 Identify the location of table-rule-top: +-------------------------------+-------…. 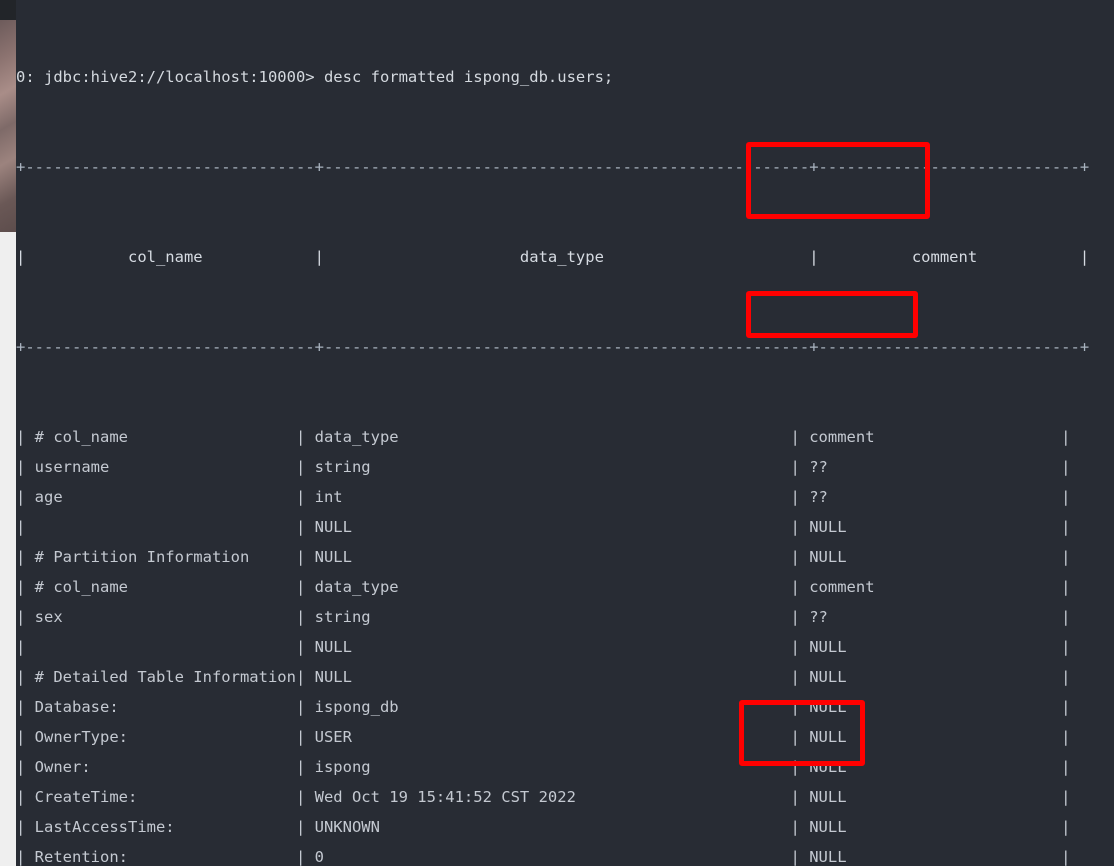
(553, 167).